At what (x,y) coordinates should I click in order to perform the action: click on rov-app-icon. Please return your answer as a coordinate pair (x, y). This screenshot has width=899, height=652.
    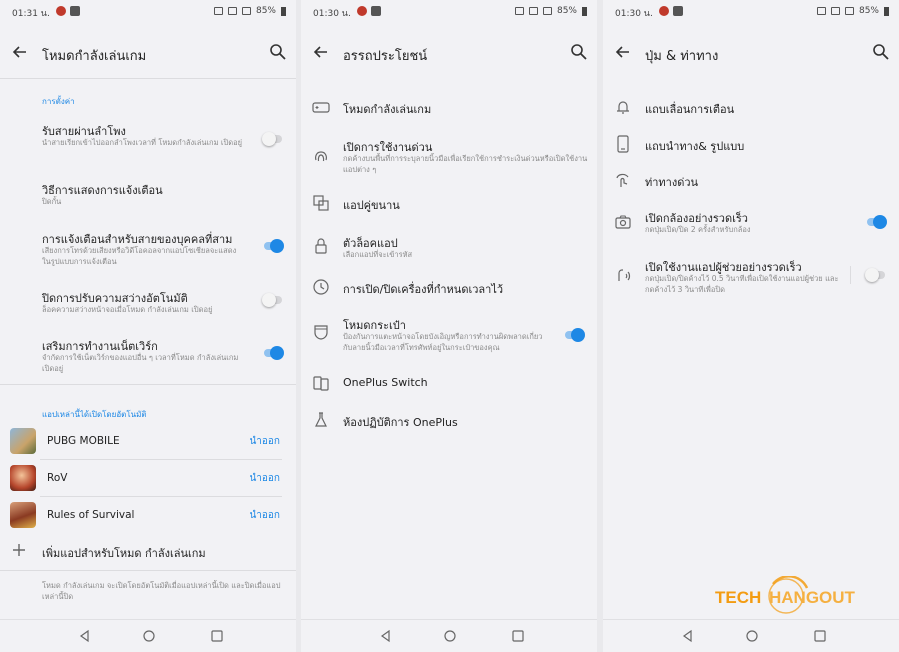
    Looking at the image, I should click on (23, 478).